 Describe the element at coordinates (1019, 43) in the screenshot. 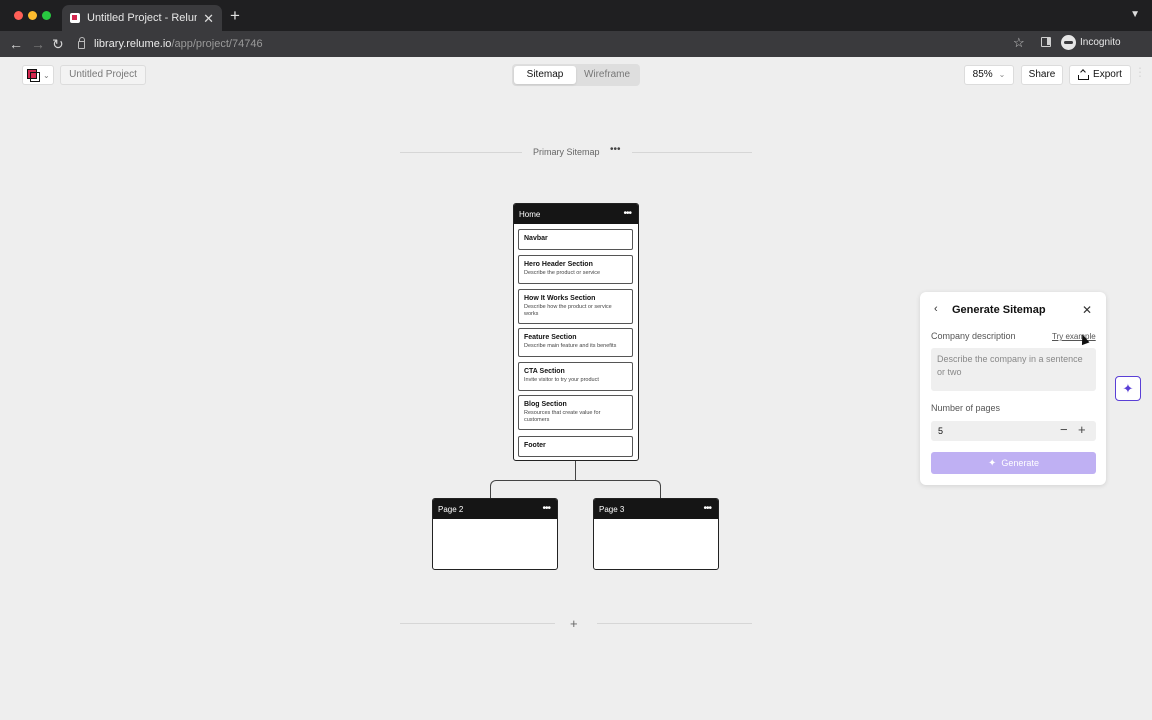

I see `bookmark-star-icon: ☆` at that location.